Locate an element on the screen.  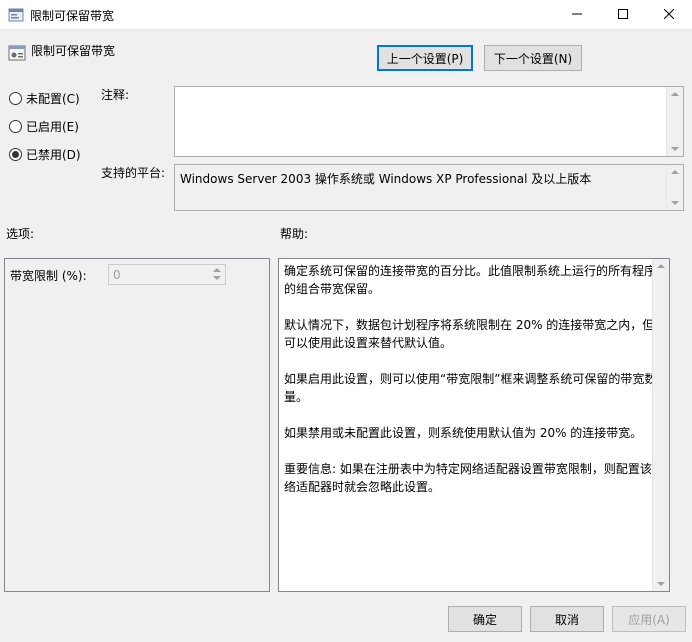
help-scrollbar is located at coordinates (660, 425).